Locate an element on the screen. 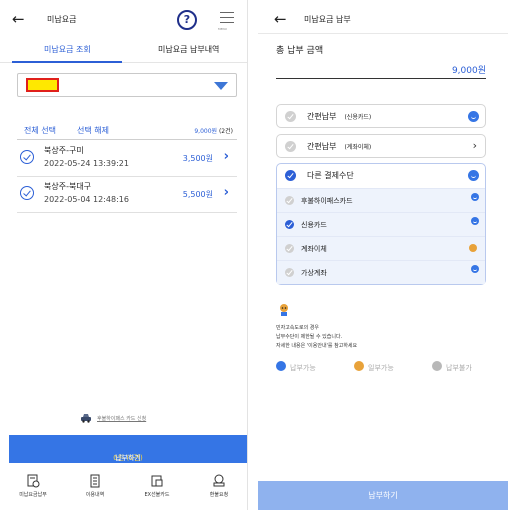 This screenshot has height=510, width=508. datetime-label: 2022-05-24 13:39:21 is located at coordinates (86, 163).